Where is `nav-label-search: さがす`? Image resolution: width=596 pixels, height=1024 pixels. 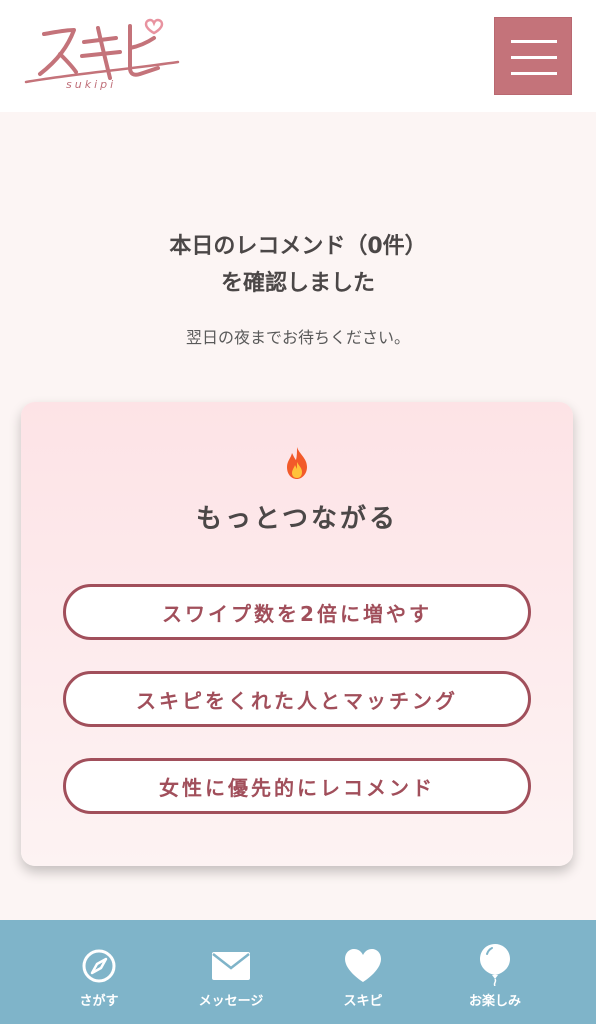 nav-label-search: さがす is located at coordinates (99, 1001).